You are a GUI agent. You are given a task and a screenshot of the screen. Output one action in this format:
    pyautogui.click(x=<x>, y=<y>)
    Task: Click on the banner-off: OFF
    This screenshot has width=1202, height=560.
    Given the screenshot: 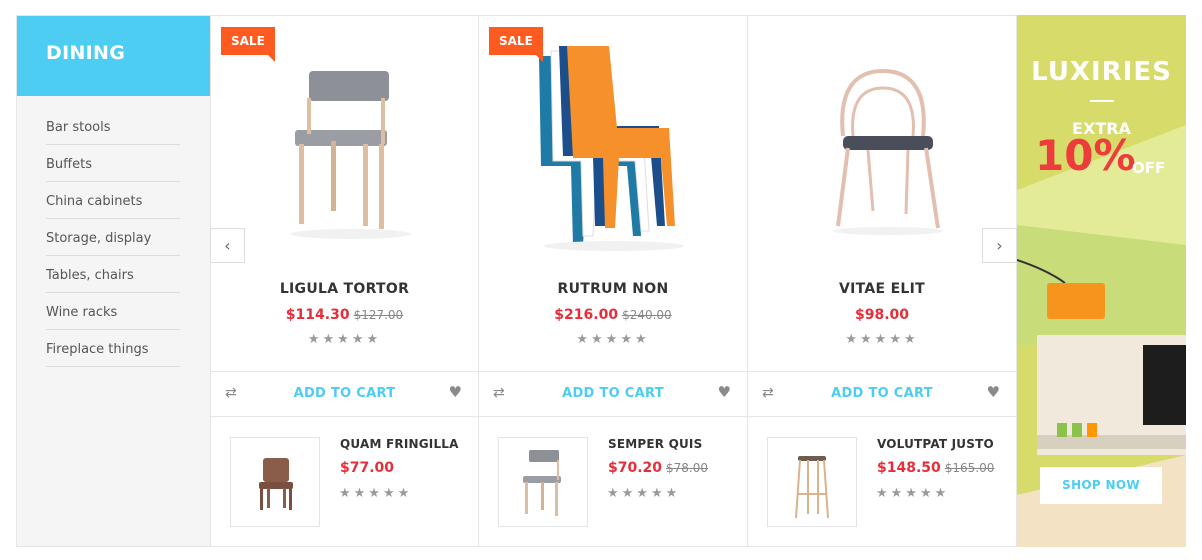 What is the action you would take?
    pyautogui.click(x=1149, y=168)
    